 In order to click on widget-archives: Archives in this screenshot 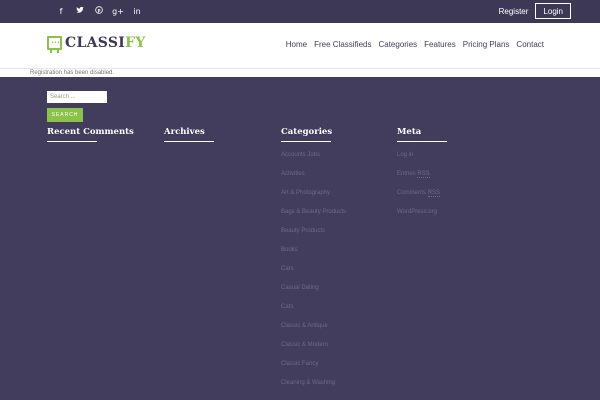, I will do `click(189, 134)`.